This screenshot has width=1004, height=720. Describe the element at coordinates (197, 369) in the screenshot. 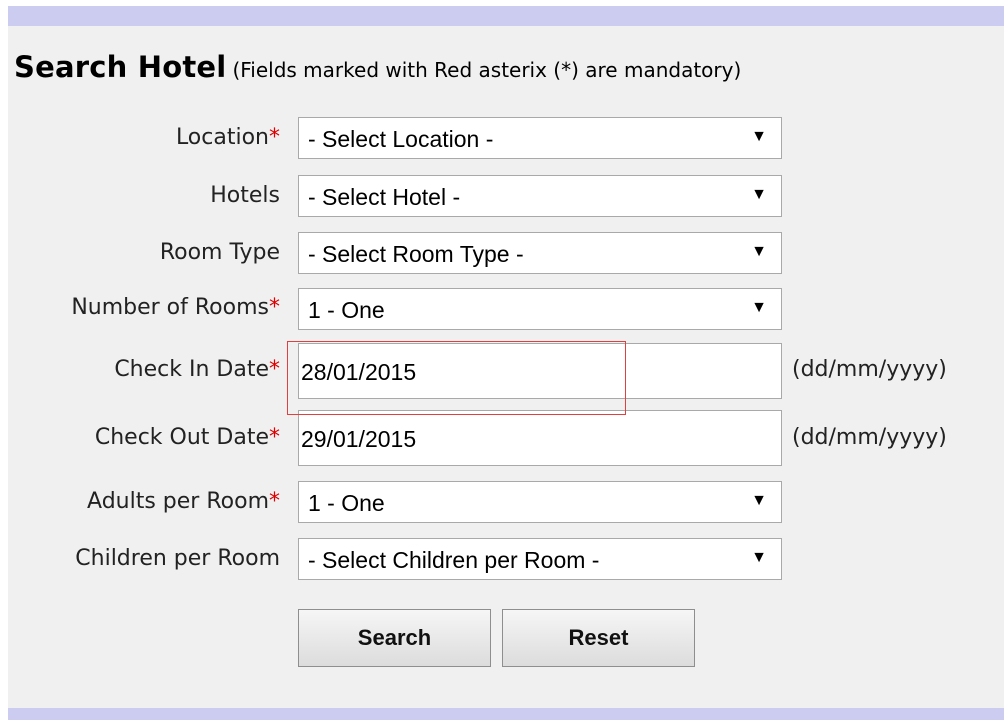

I see `check-in-date-label: Check In Date*` at that location.